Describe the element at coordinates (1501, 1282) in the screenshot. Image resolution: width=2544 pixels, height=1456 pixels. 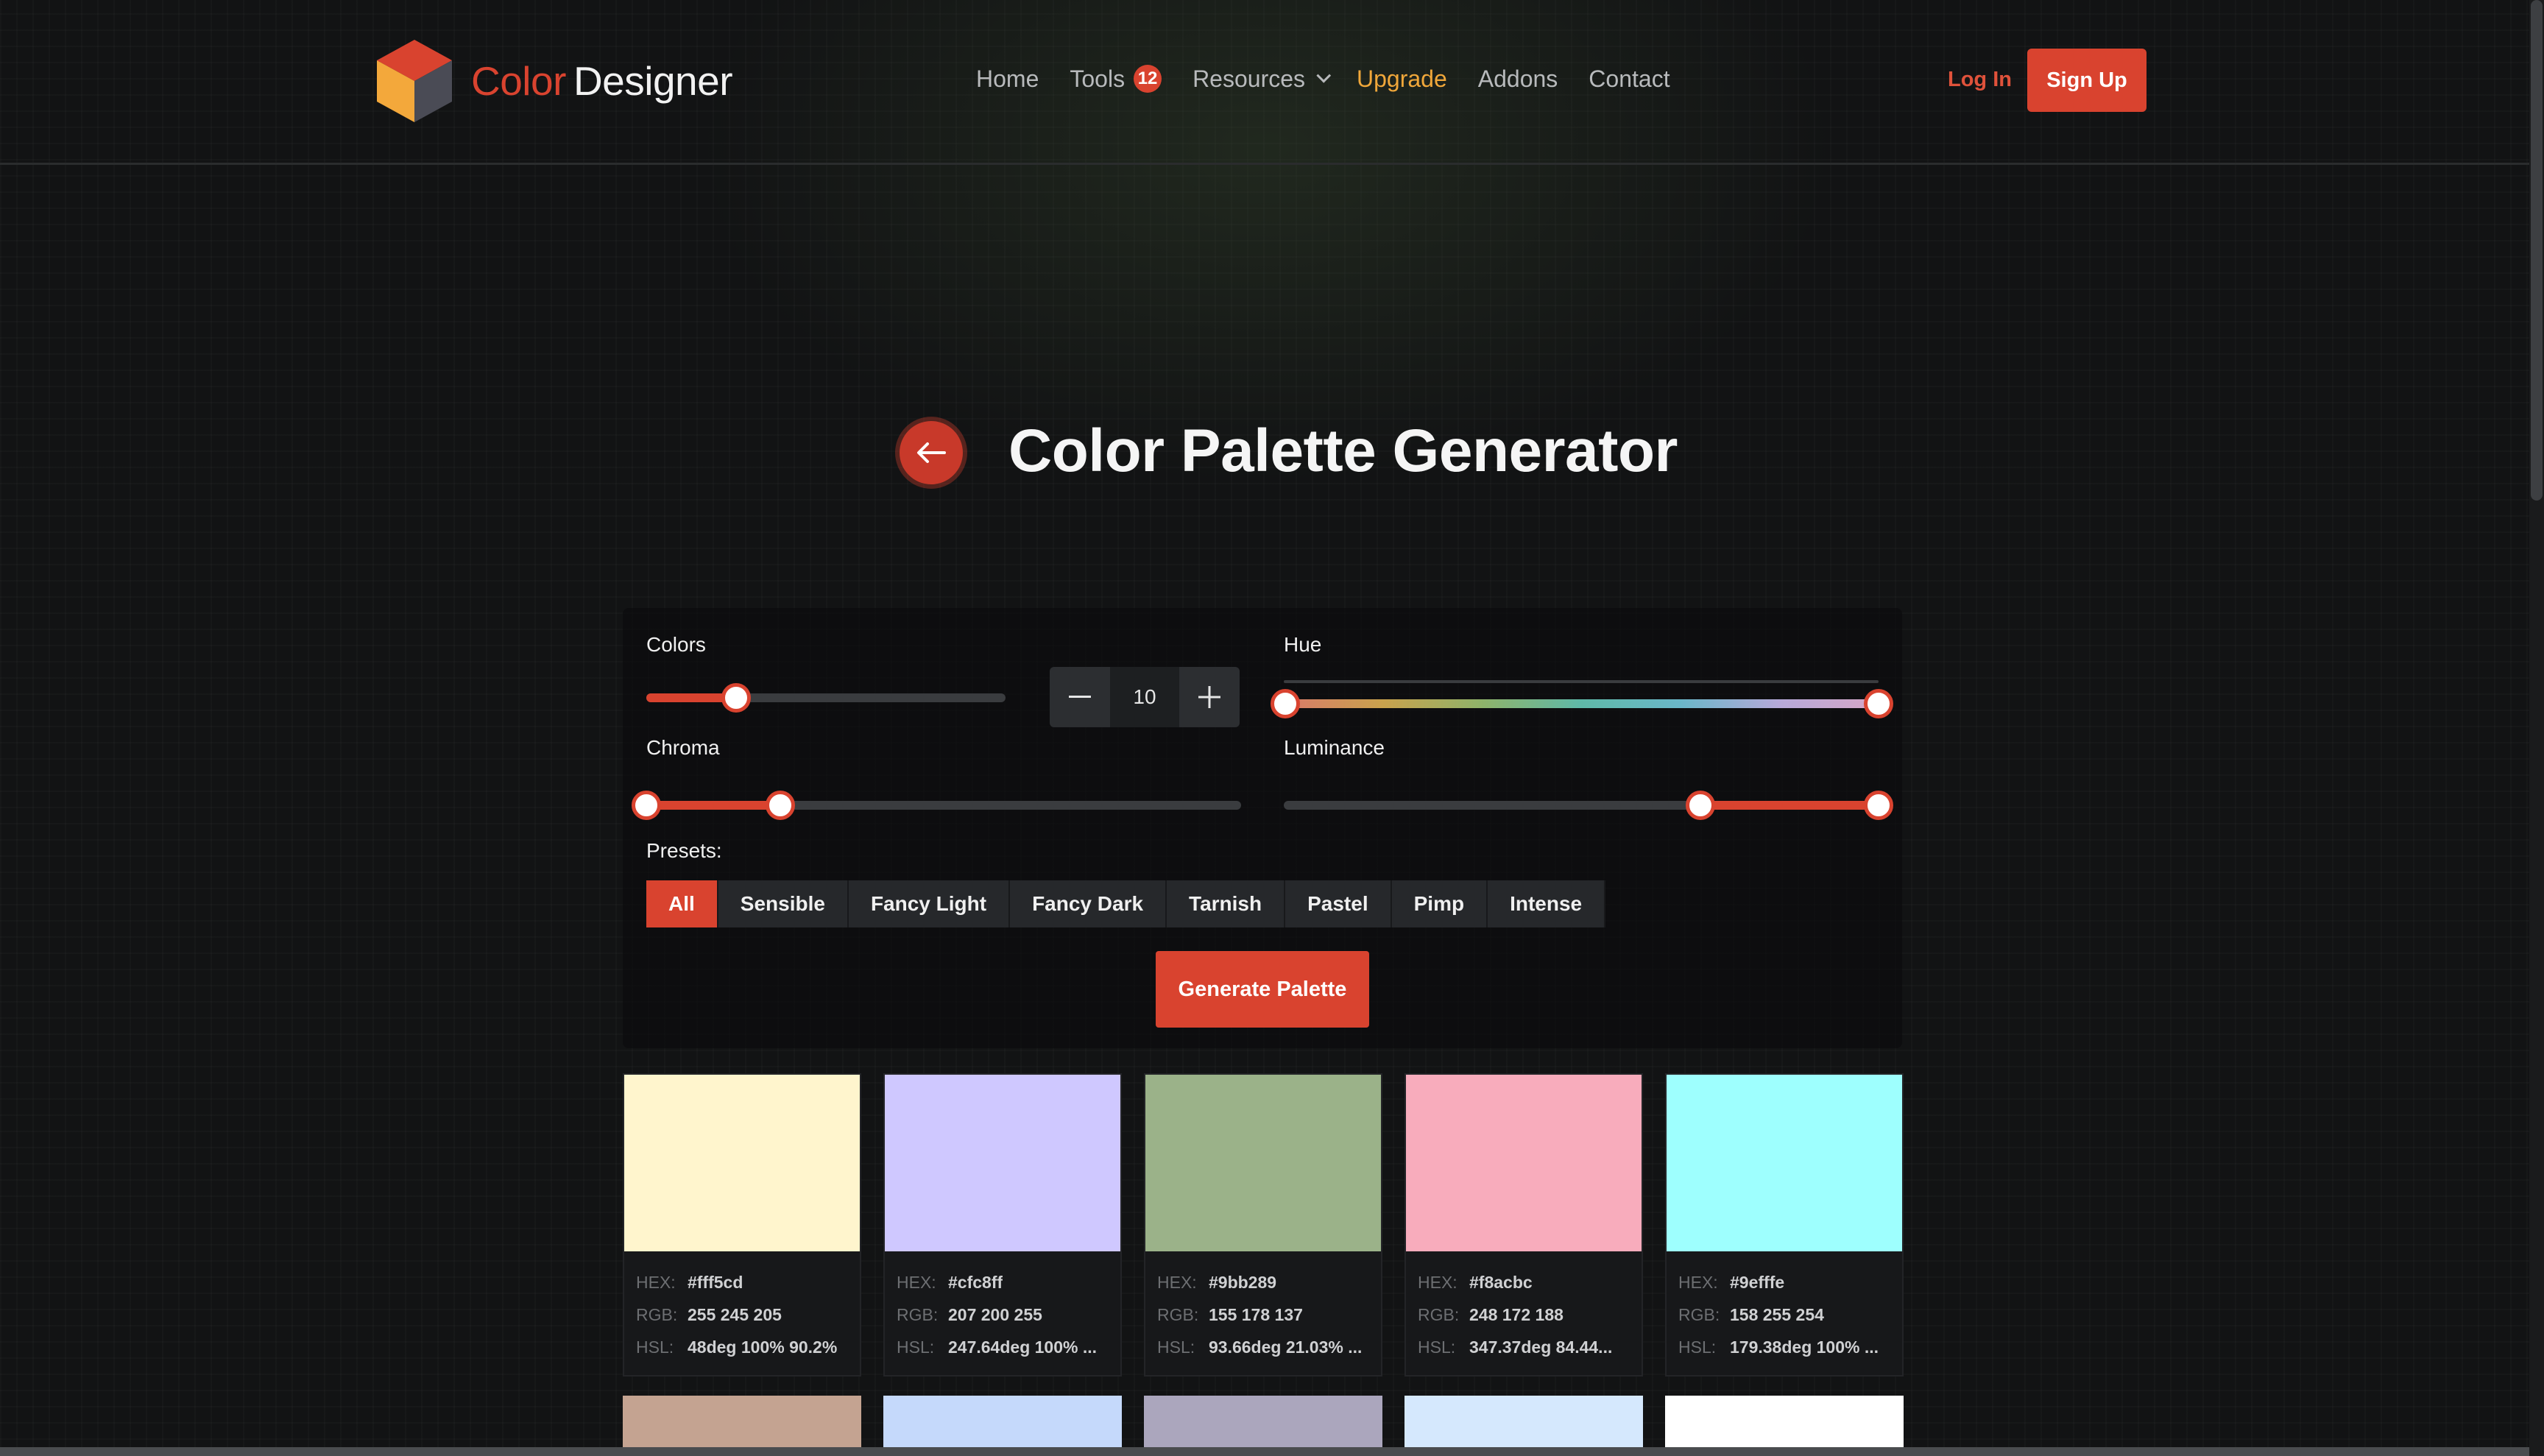
I see `hex-value: #f8acbc` at that location.